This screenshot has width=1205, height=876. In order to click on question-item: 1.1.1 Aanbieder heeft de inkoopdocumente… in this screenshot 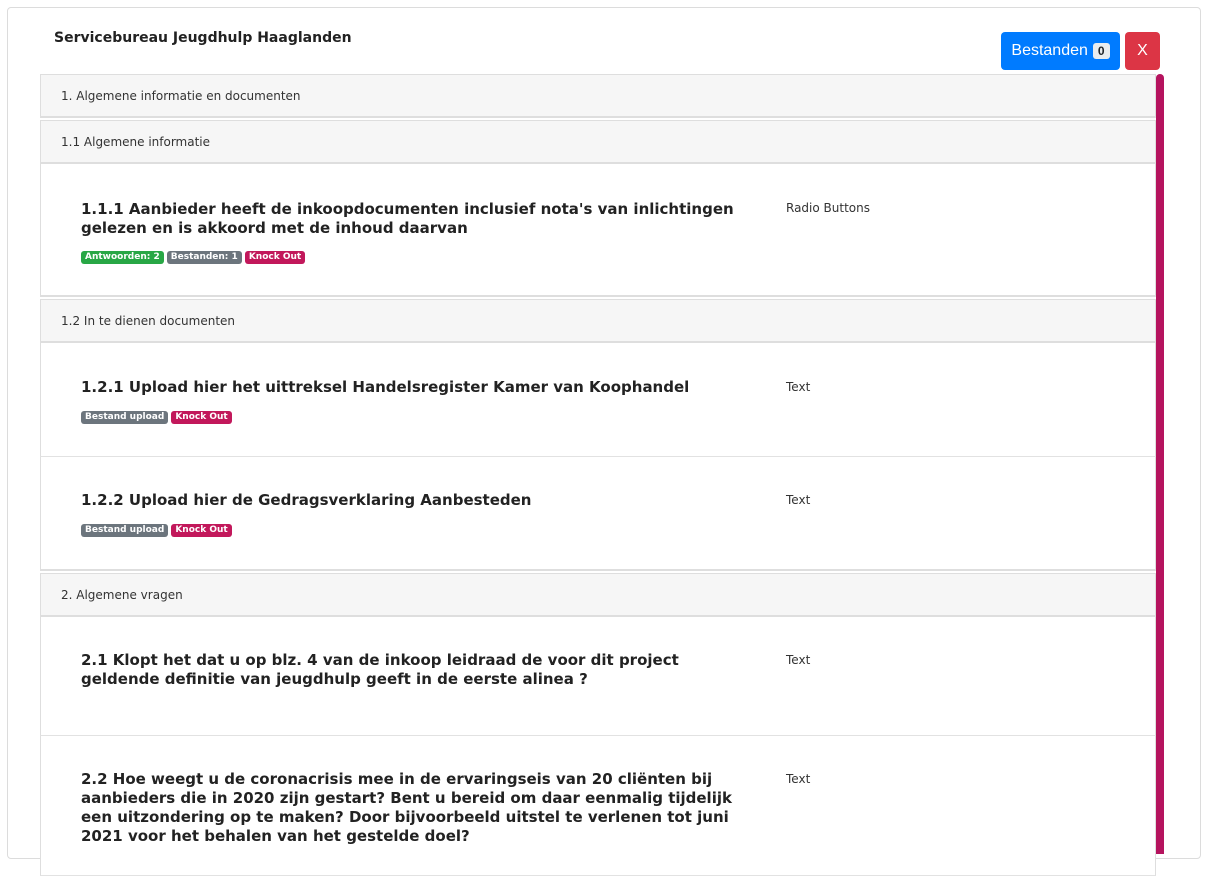, I will do `click(598, 230)`.